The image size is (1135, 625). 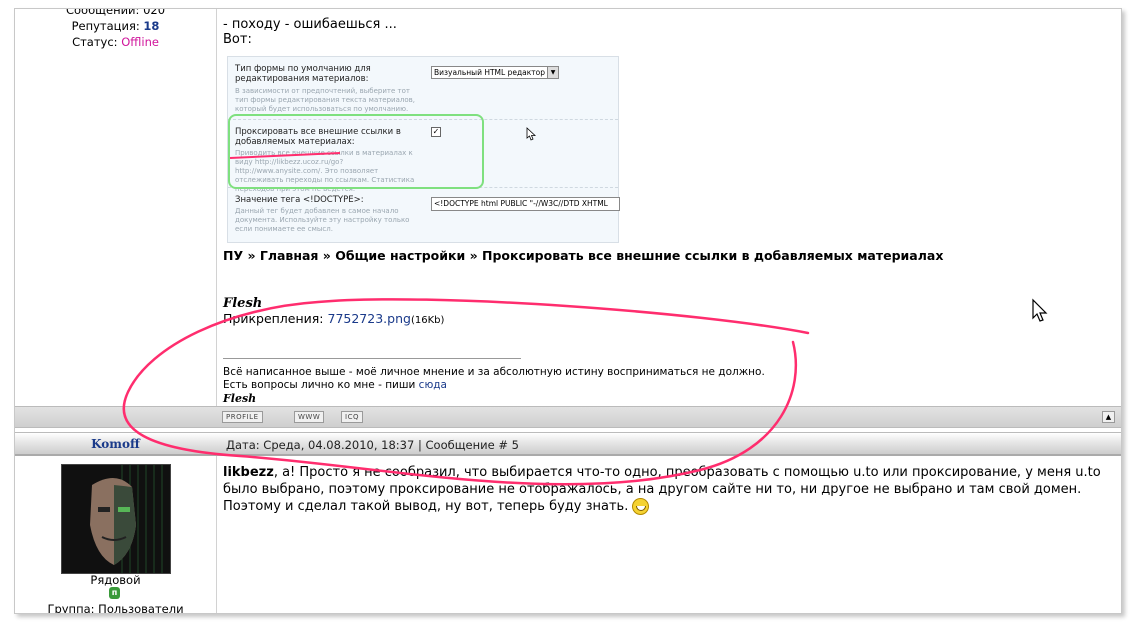 What do you see at coordinates (641, 506) in the screenshot?
I see `smiley-icon` at bounding box center [641, 506].